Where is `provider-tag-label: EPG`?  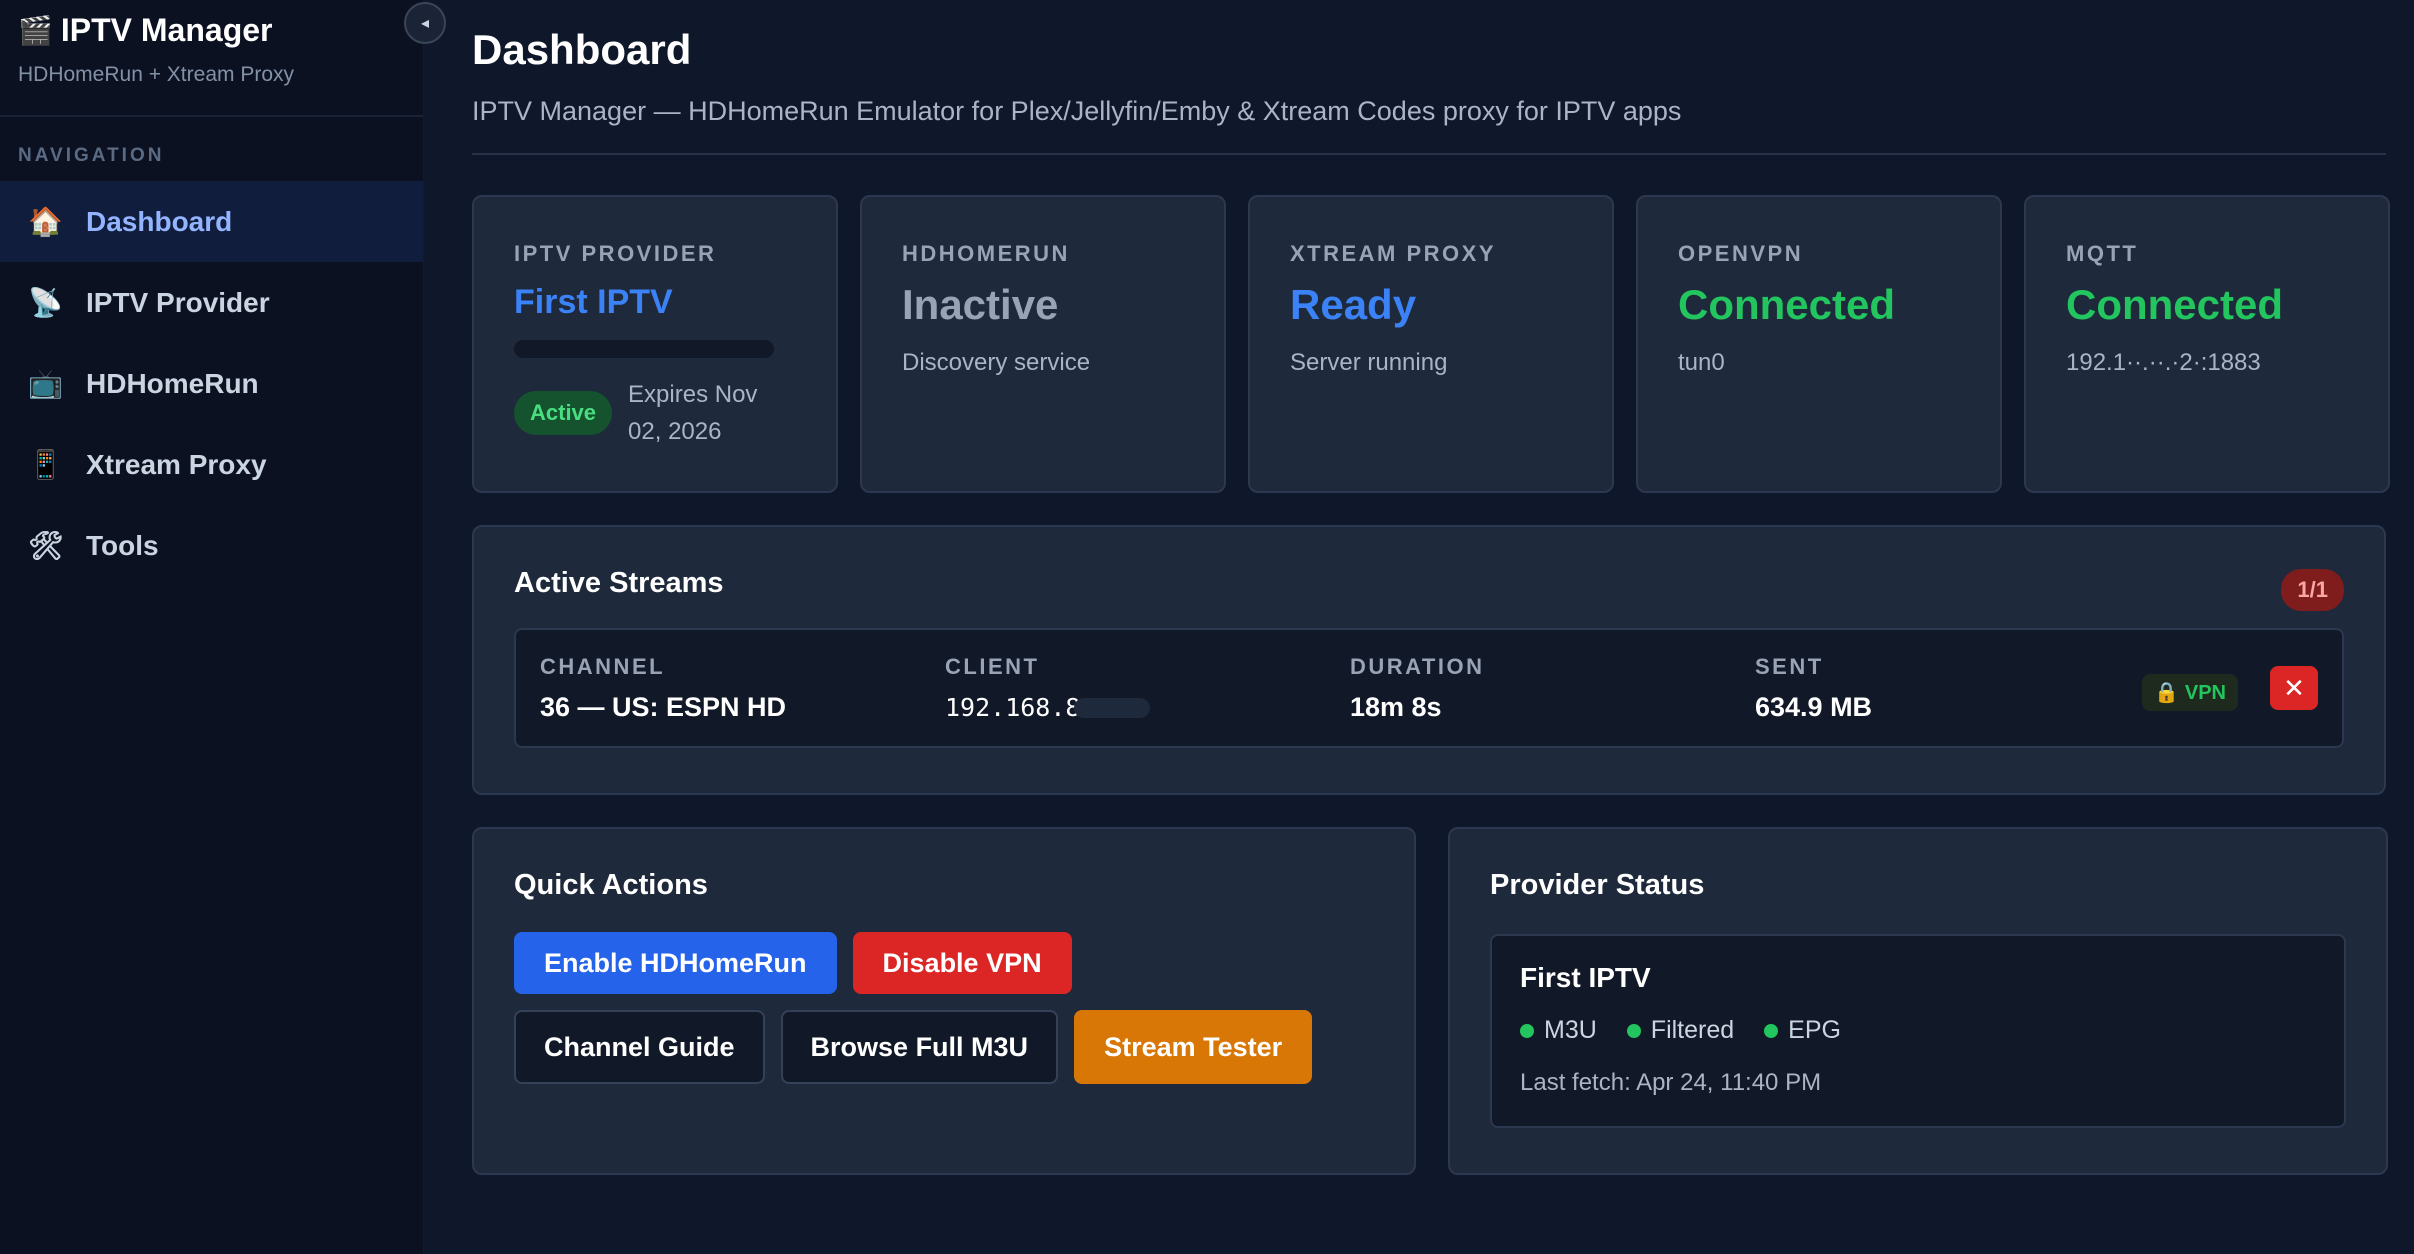
provider-tag-label: EPG is located at coordinates (1814, 1030).